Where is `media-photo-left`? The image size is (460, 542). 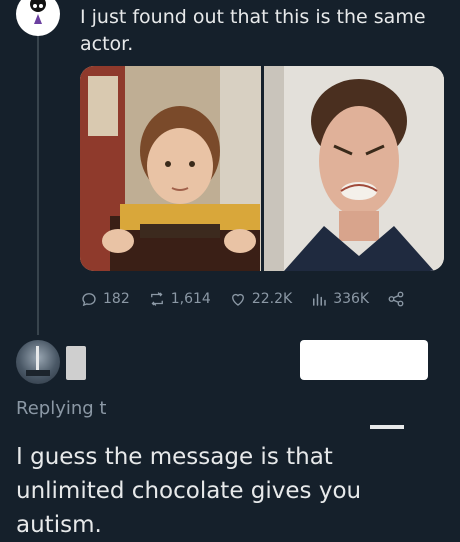 media-photo-left is located at coordinates (170, 168).